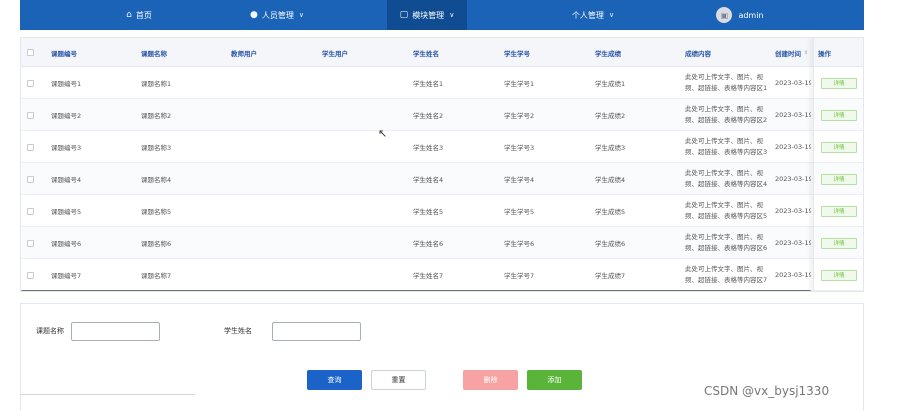 The height and width of the screenshot is (411, 899). I want to click on nav-personal: 个人管理 ∨, so click(593, 15).